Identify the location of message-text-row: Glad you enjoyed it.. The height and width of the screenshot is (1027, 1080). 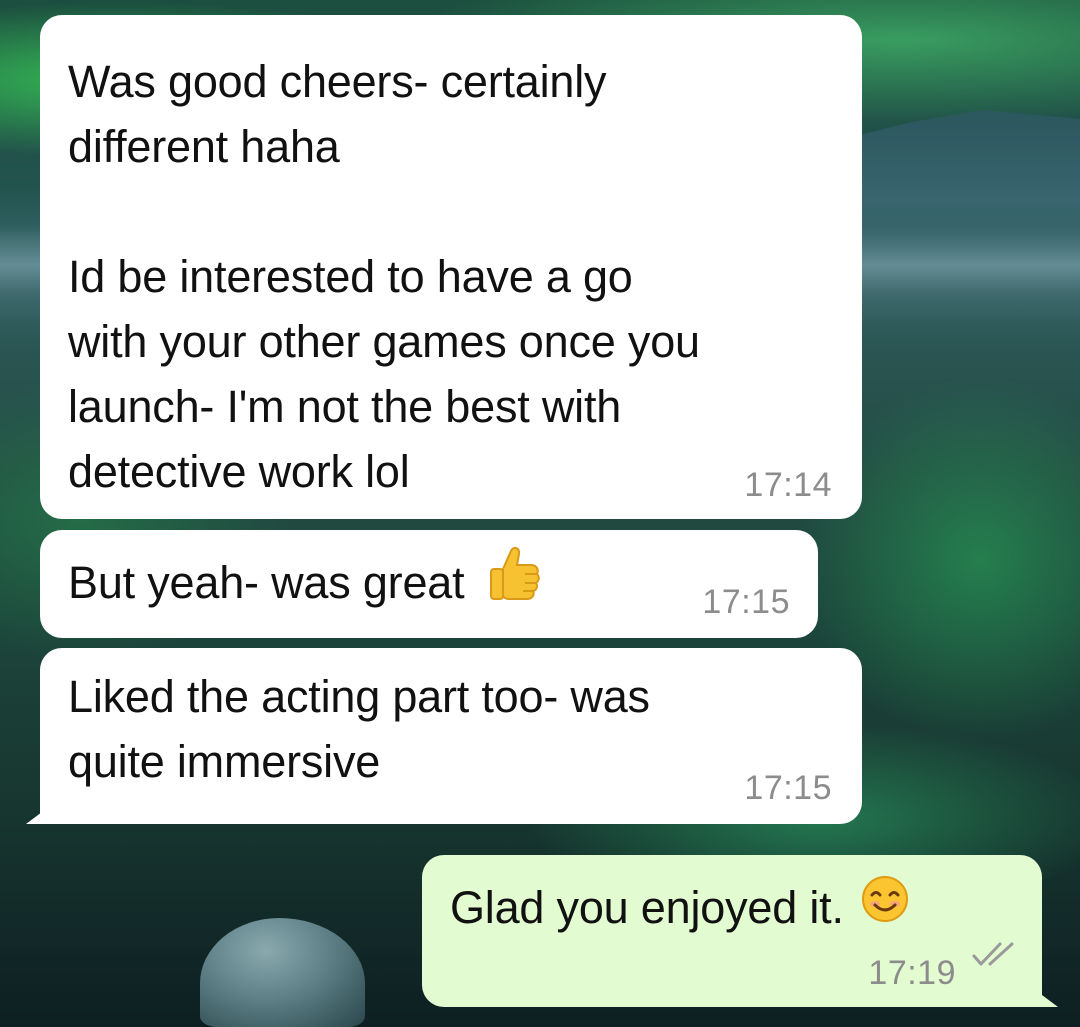
(680, 908).